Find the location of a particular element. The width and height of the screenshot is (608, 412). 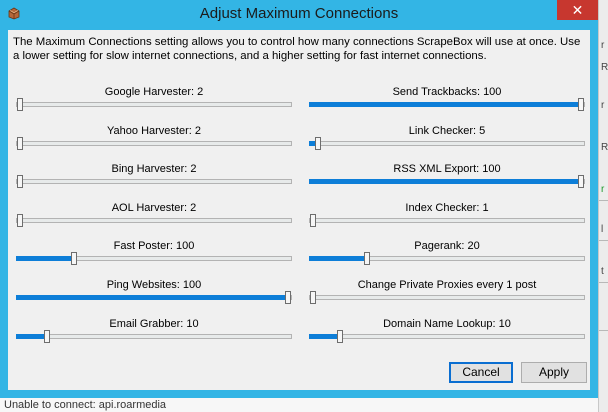

slider-label: RSS XML Export: 100 is located at coordinates (447, 169).